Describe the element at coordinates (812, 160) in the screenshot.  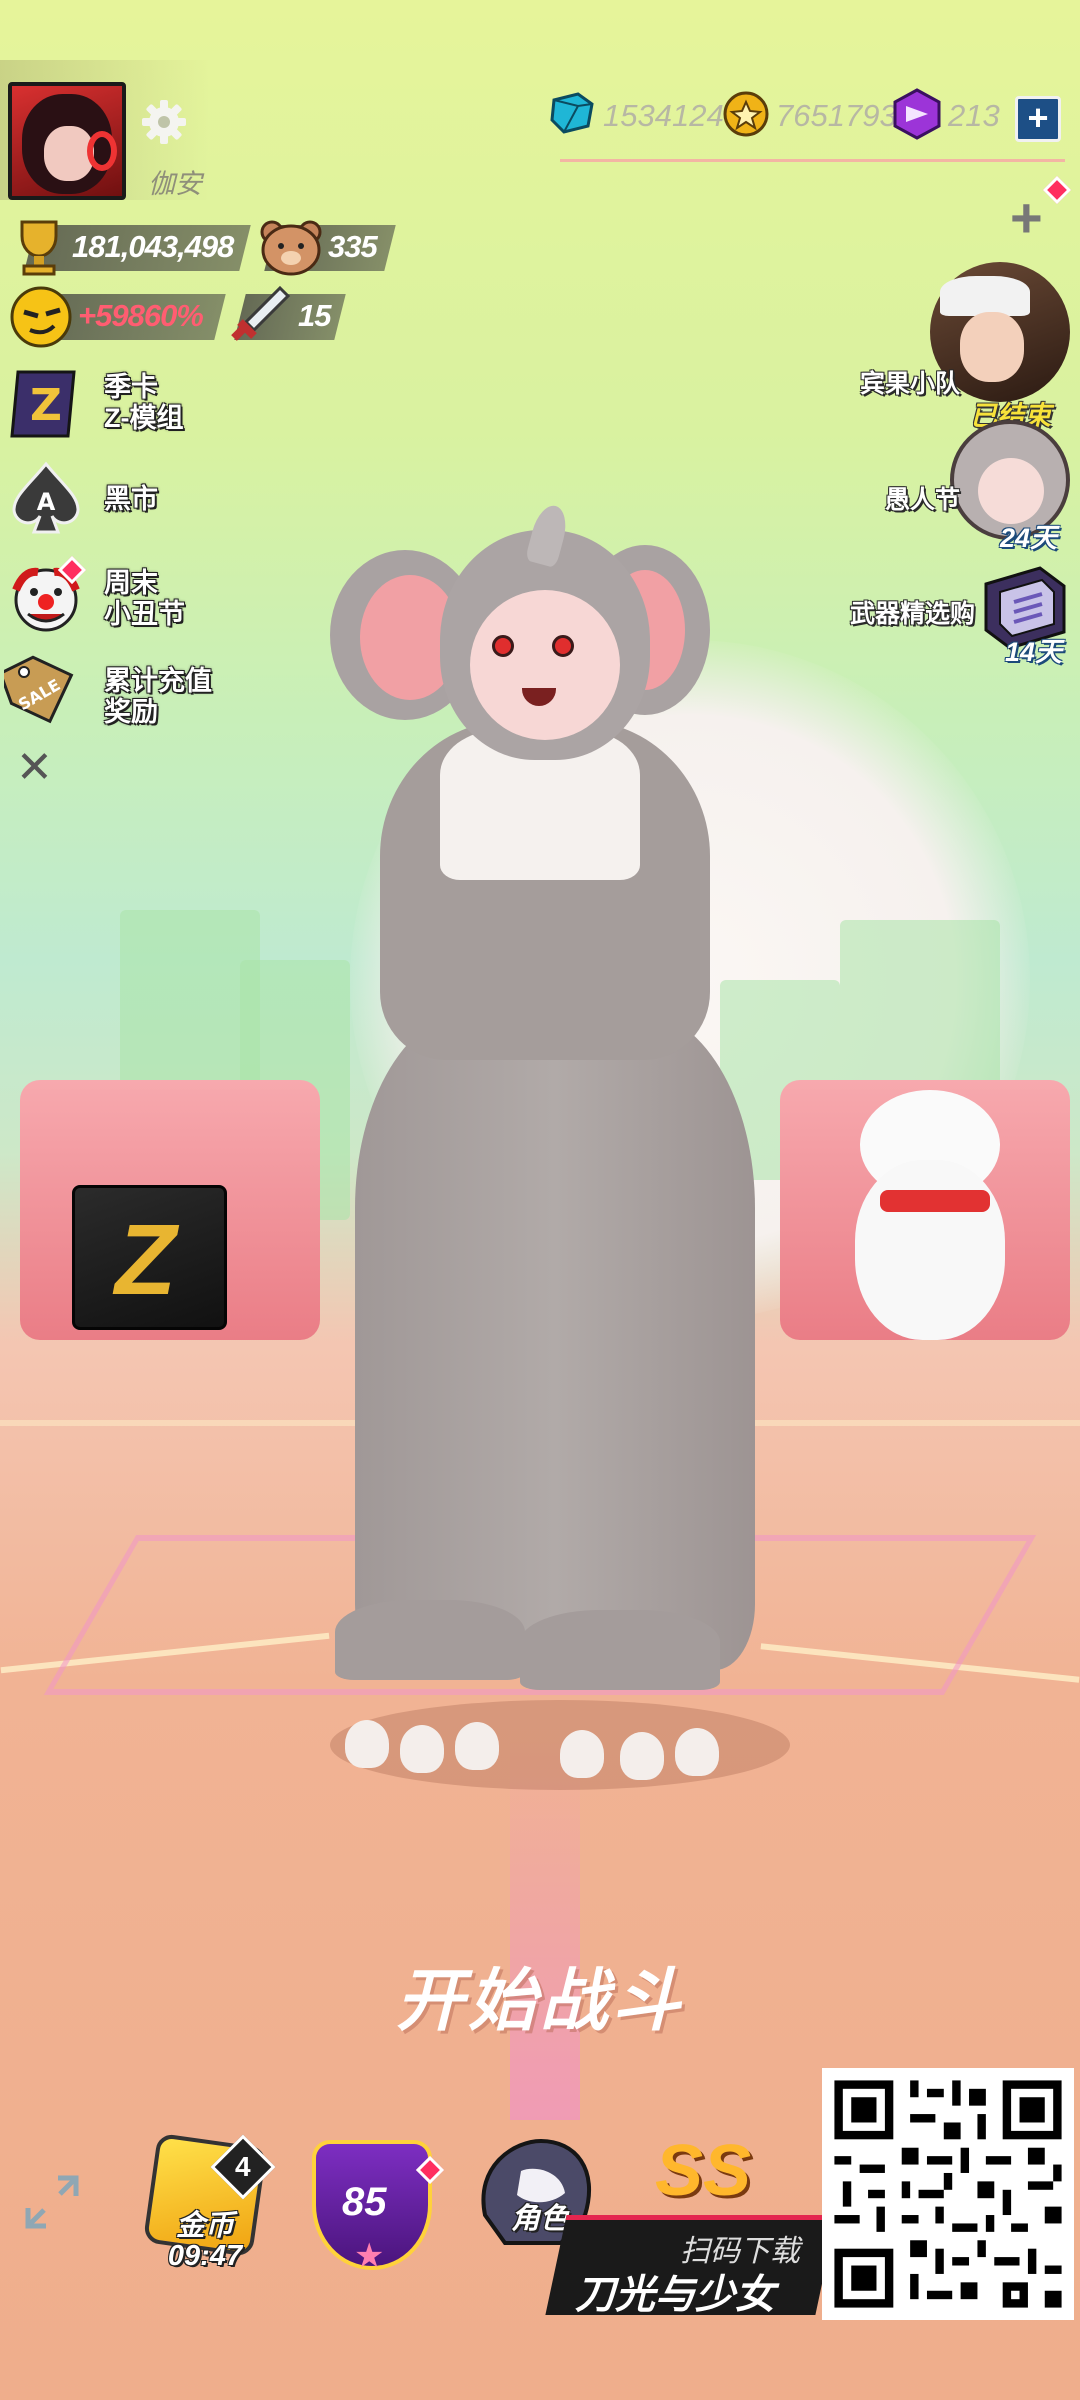
I see `currency-divider` at that location.